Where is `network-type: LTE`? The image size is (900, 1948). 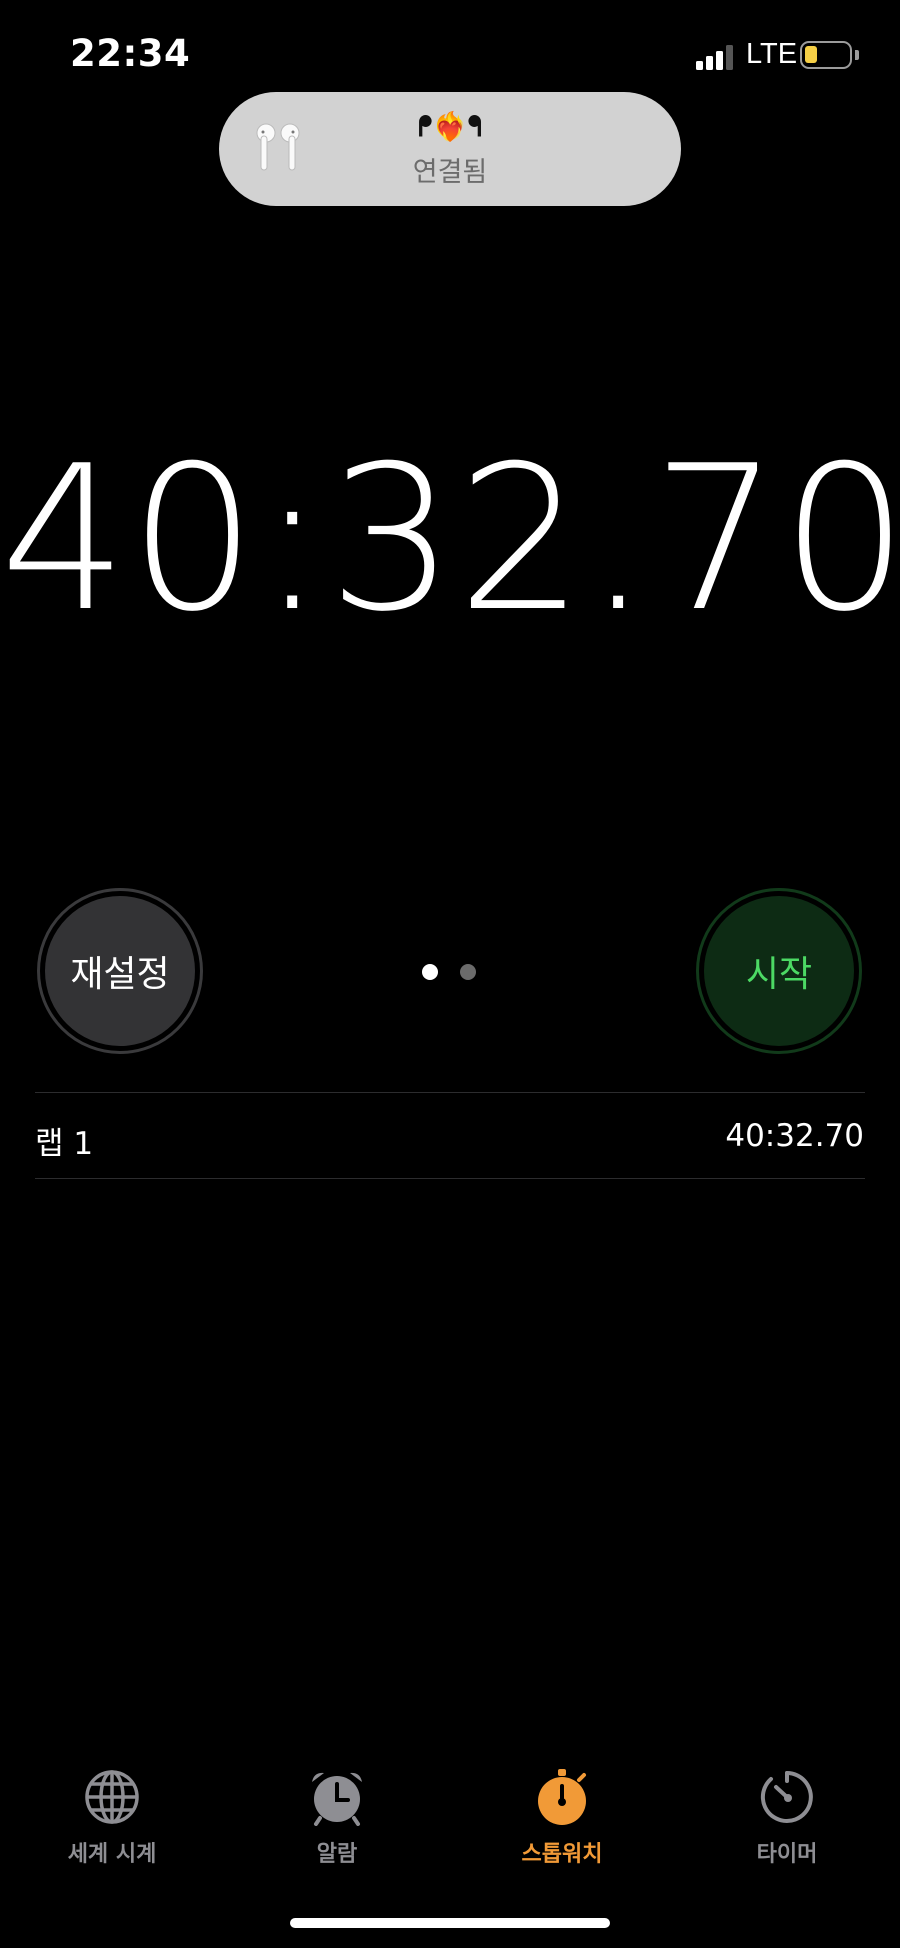 network-type: LTE is located at coordinates (772, 54).